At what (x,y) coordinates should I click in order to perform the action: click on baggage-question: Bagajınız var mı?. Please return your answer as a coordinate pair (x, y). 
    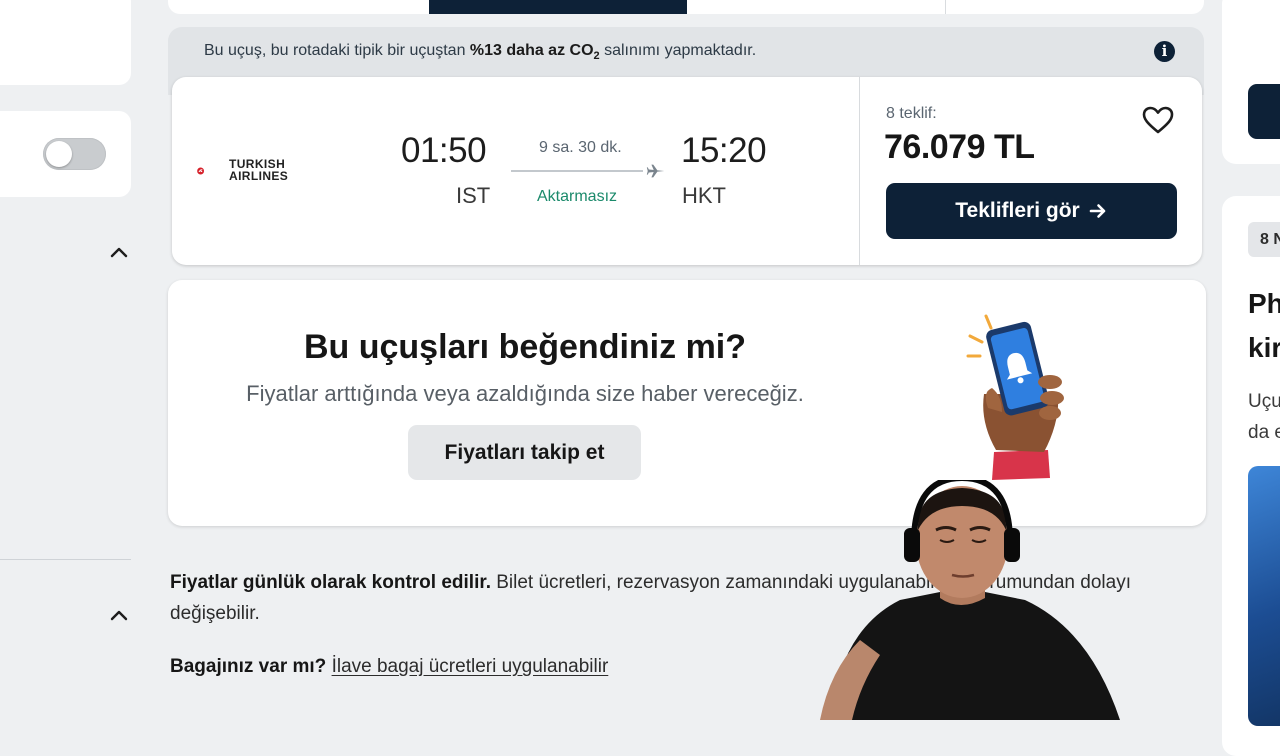
    Looking at the image, I should click on (248, 666).